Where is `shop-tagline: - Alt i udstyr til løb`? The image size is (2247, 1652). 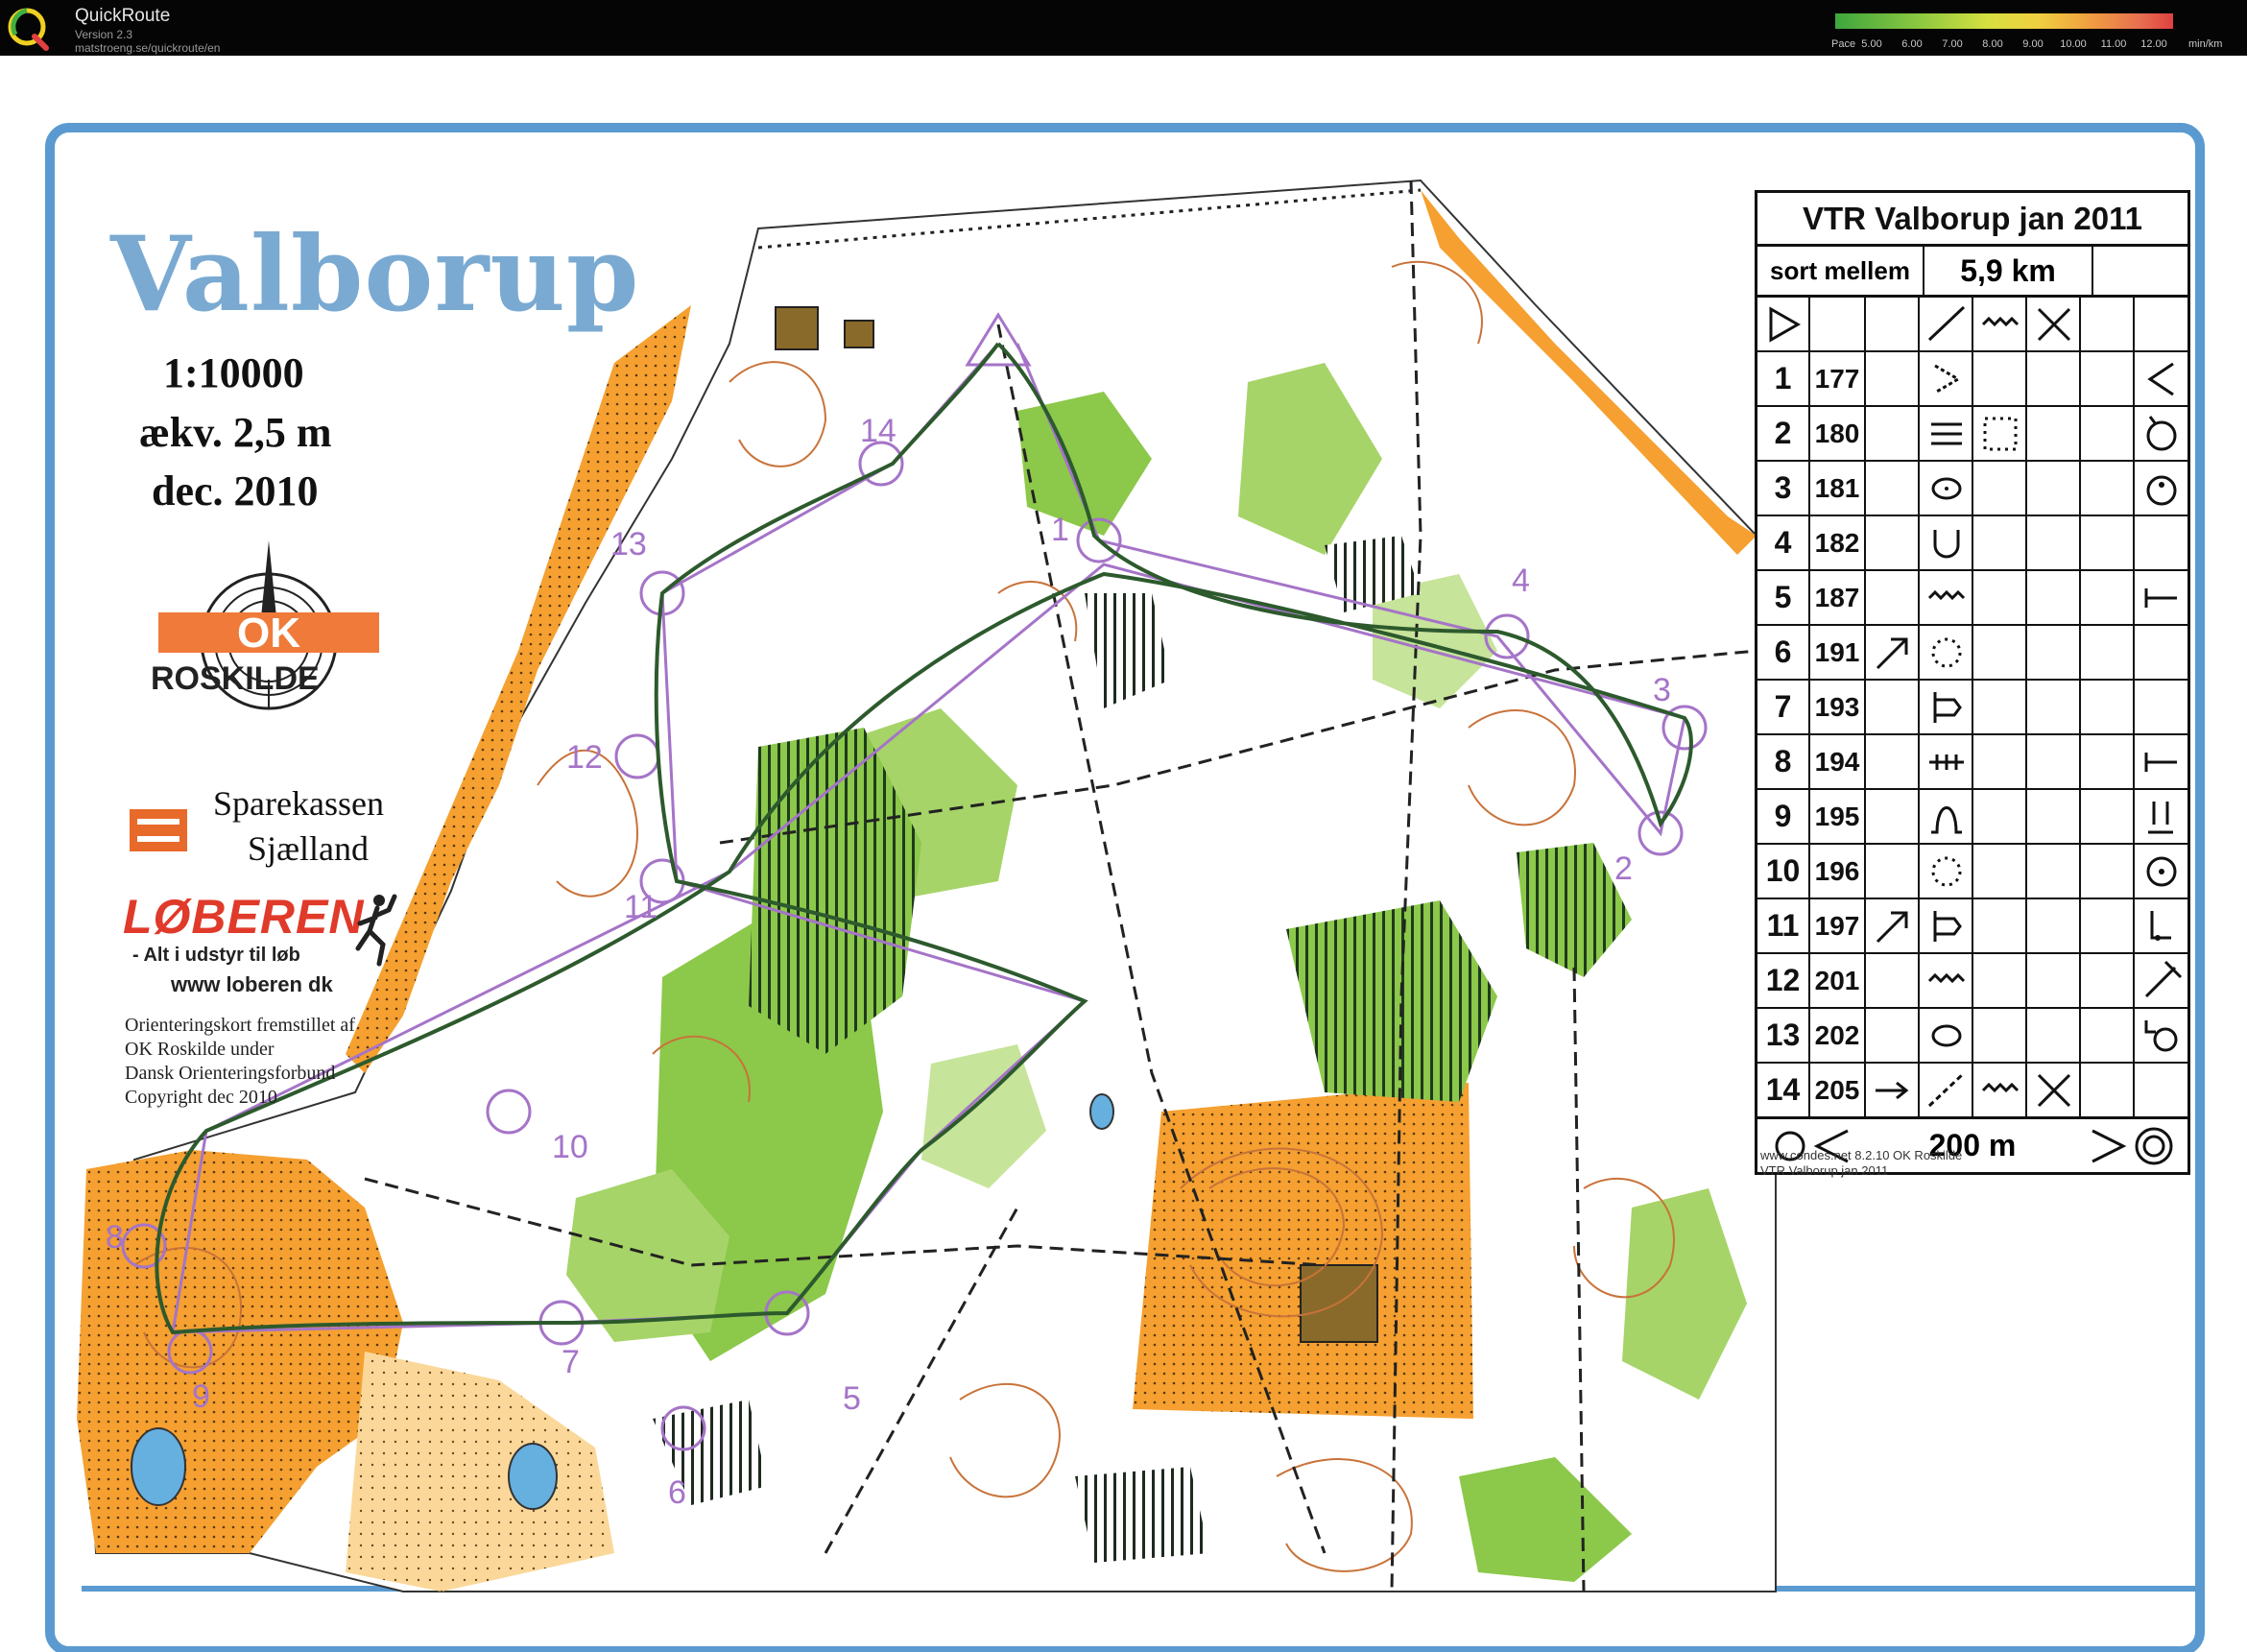
shop-tagline: - Alt i udstyr til løb is located at coordinates (216, 955).